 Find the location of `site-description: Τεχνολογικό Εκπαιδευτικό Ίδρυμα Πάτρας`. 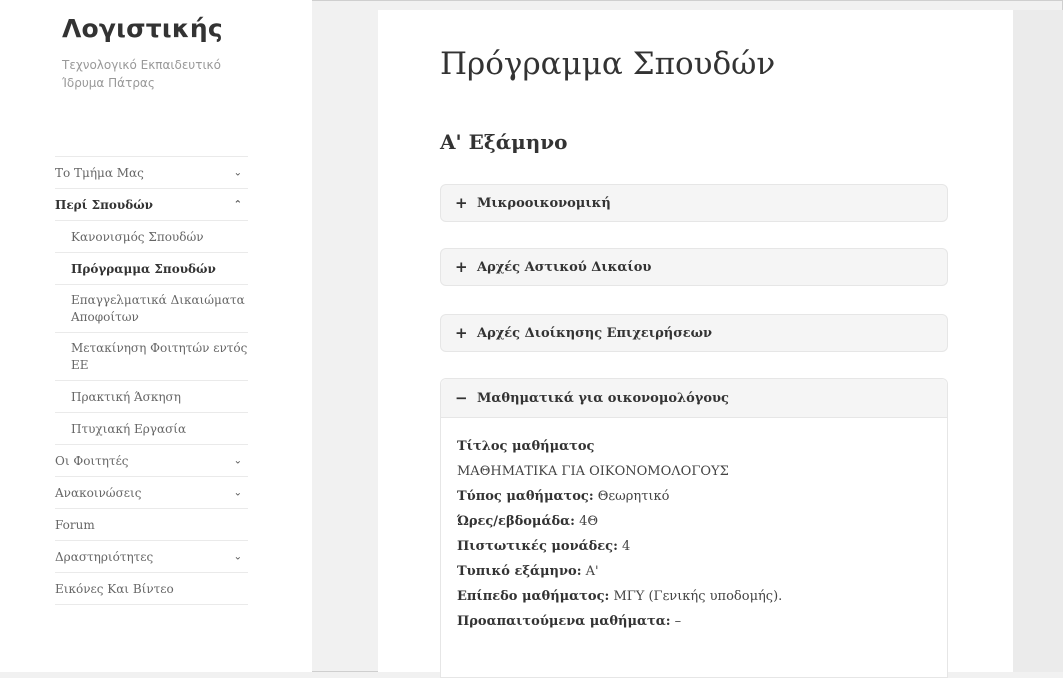

site-description: Τεχνολογικό Εκπαιδευτικό Ίδρυμα Πάτρας is located at coordinates (141, 74).